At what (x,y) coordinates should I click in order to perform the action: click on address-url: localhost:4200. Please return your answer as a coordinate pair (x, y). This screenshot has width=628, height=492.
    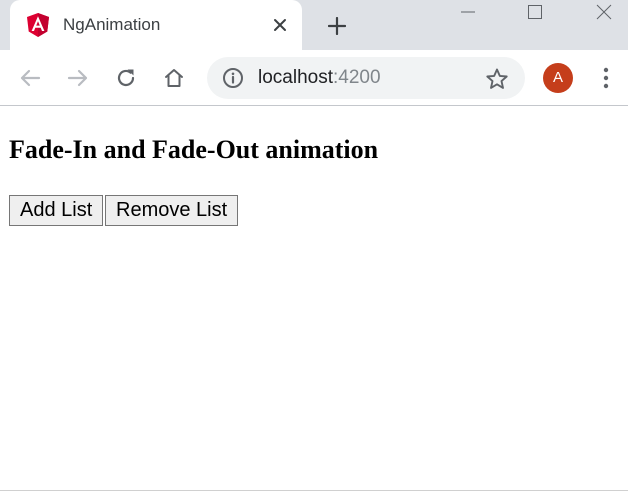
    Looking at the image, I should click on (319, 78).